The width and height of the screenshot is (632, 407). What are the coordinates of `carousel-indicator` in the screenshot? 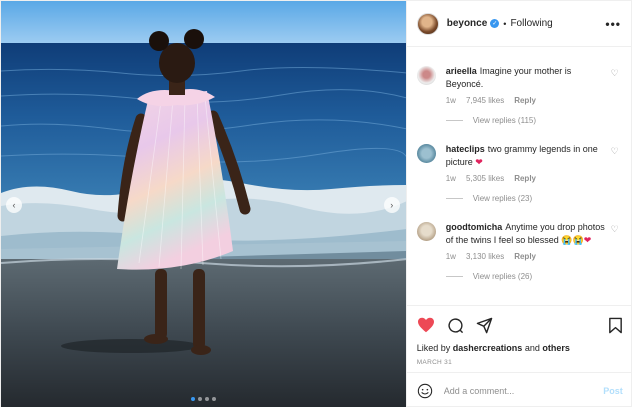 It's located at (203, 399).